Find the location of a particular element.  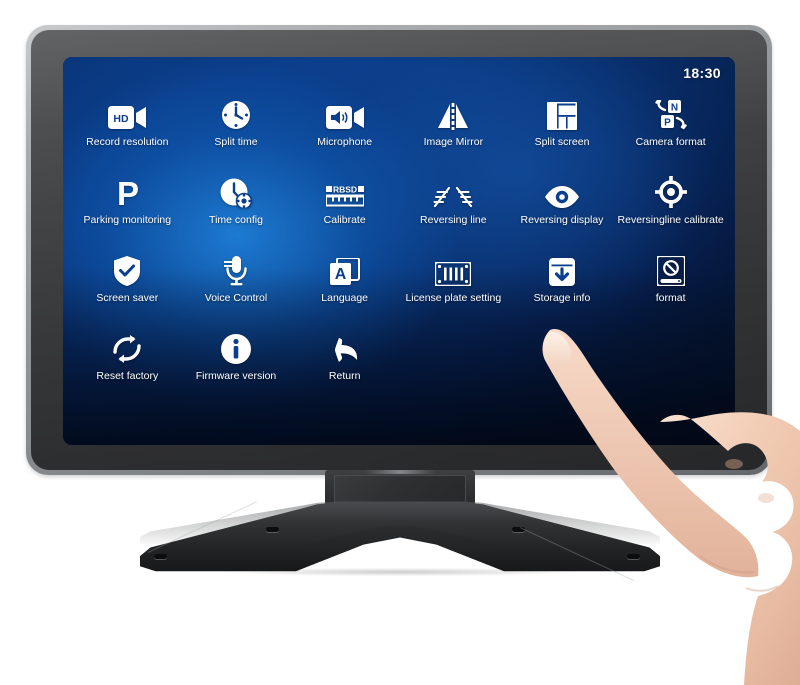

menu-item-label: Reversing line is located at coordinates (453, 220).